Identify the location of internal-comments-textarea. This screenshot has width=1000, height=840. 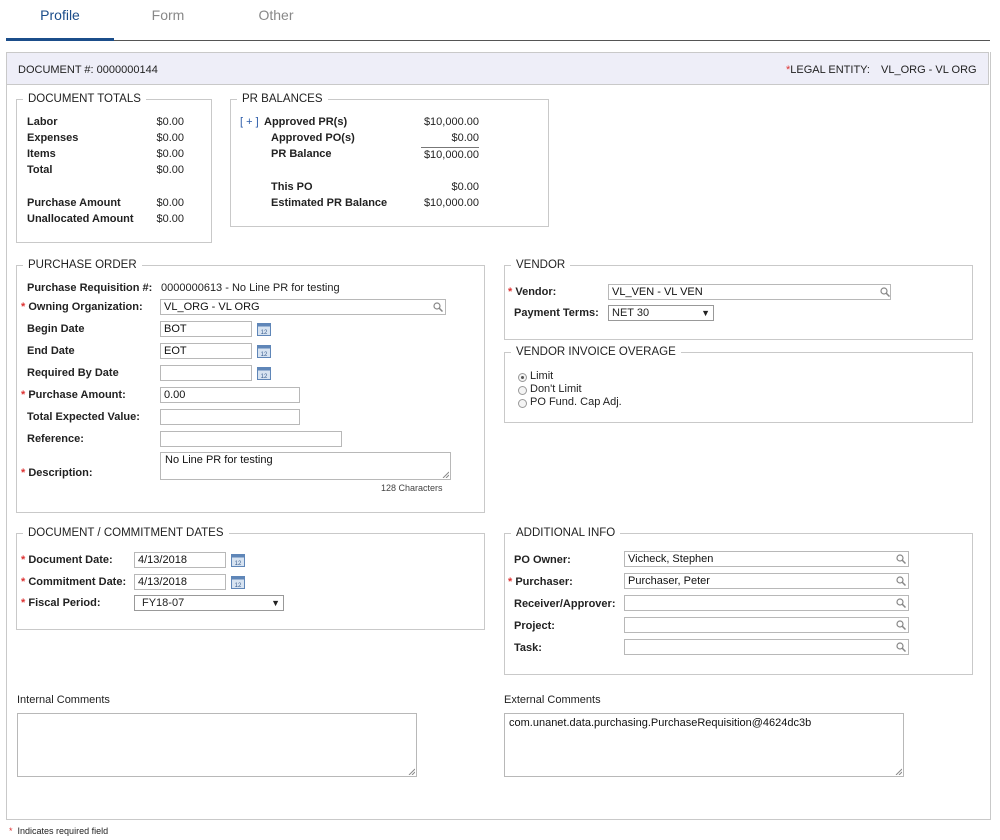
(217, 745).